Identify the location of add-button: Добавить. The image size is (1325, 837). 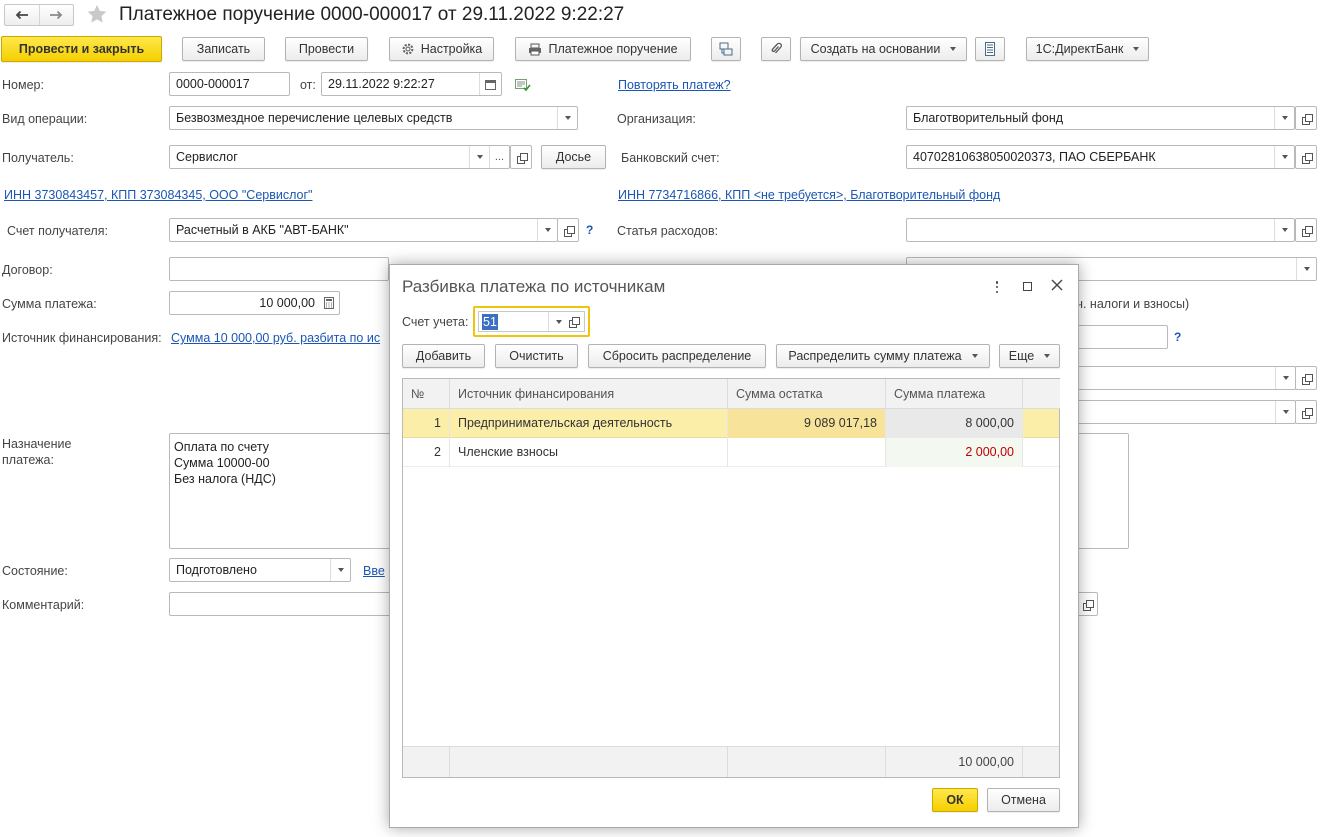
(443, 356).